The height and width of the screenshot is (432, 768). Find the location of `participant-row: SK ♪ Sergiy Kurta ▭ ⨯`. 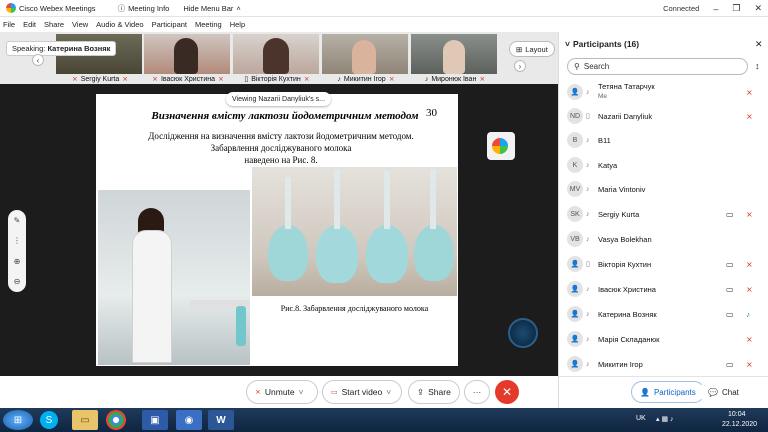

participant-row: SK ♪ Sergiy Kurta ▭ ⨯ is located at coordinates (663, 214).